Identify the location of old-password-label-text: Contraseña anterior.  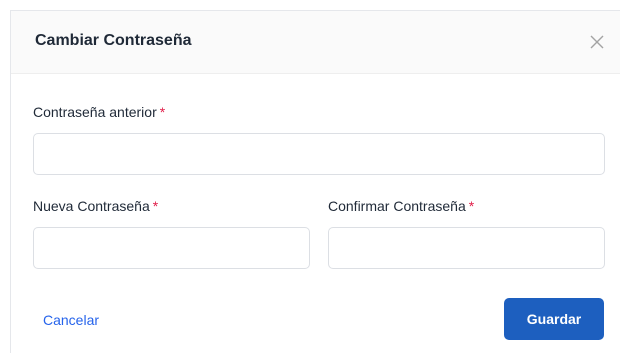
(95, 112).